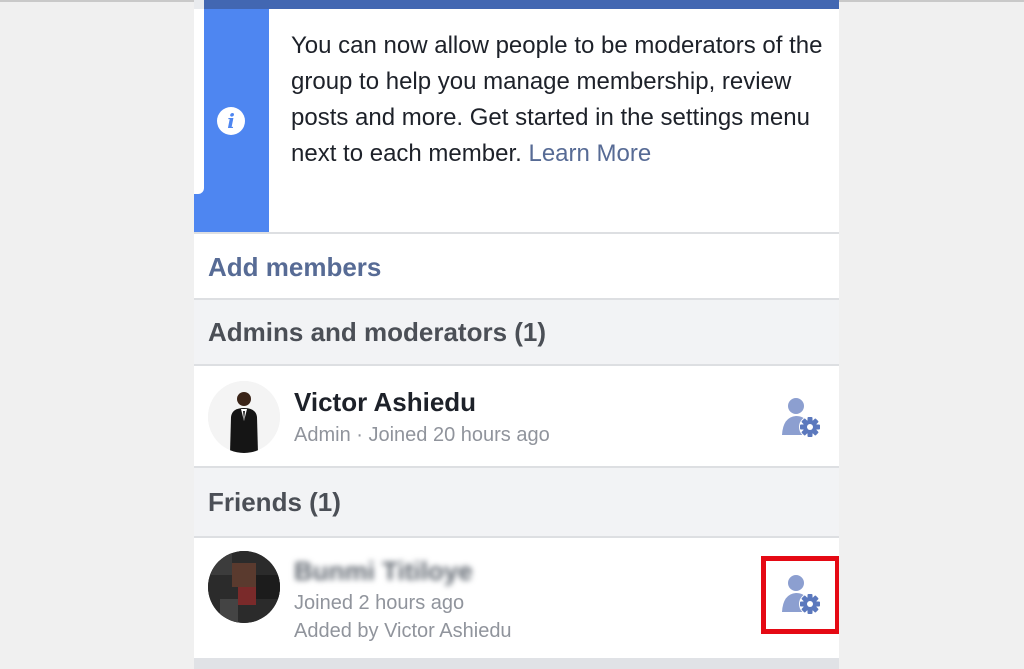  What do you see at coordinates (385, 402) in the screenshot?
I see `member-name: Victor Ashiedu` at bounding box center [385, 402].